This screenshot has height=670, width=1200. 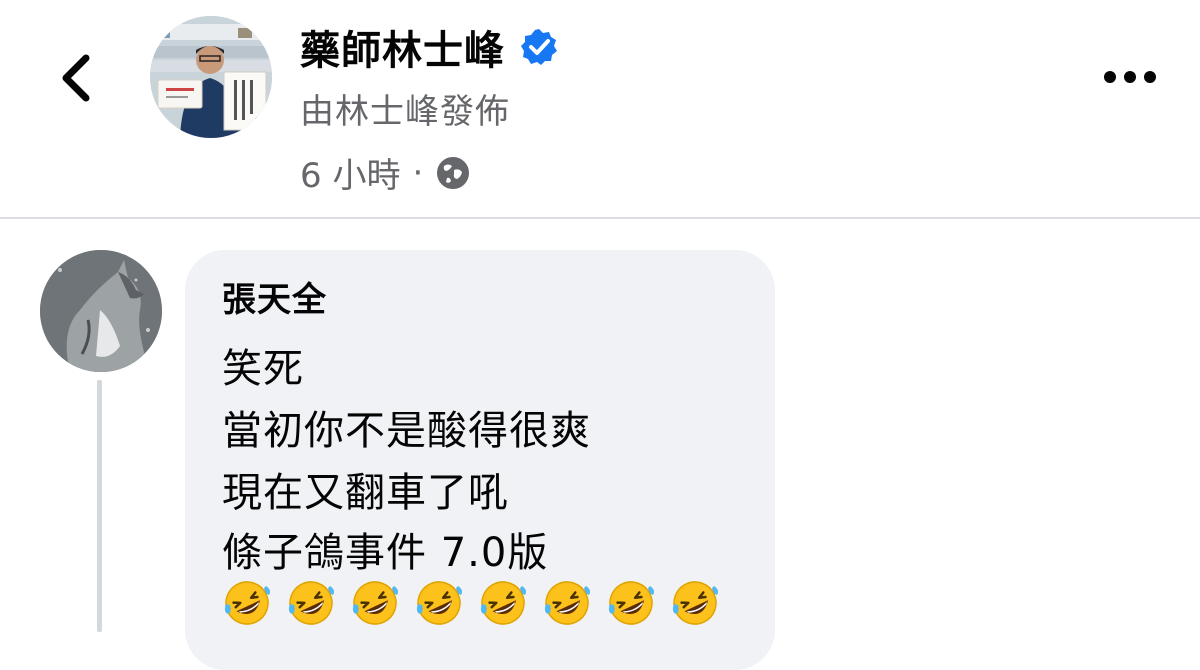 What do you see at coordinates (211, 77) in the screenshot?
I see `page-avatar` at bounding box center [211, 77].